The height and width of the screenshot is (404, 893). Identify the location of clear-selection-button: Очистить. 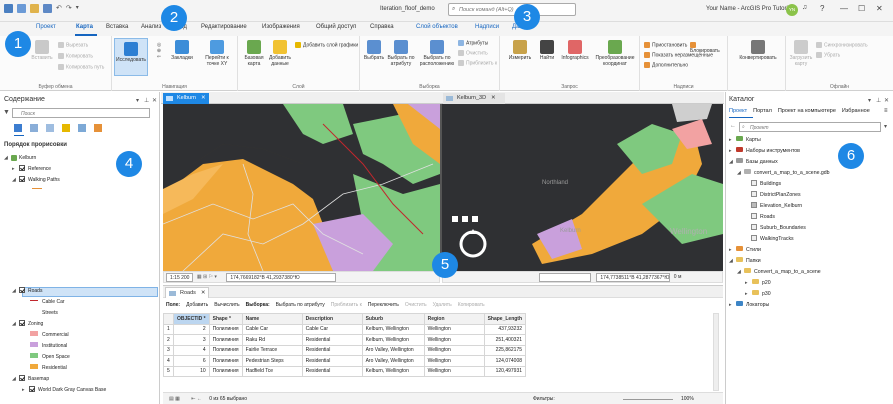
(473, 53).